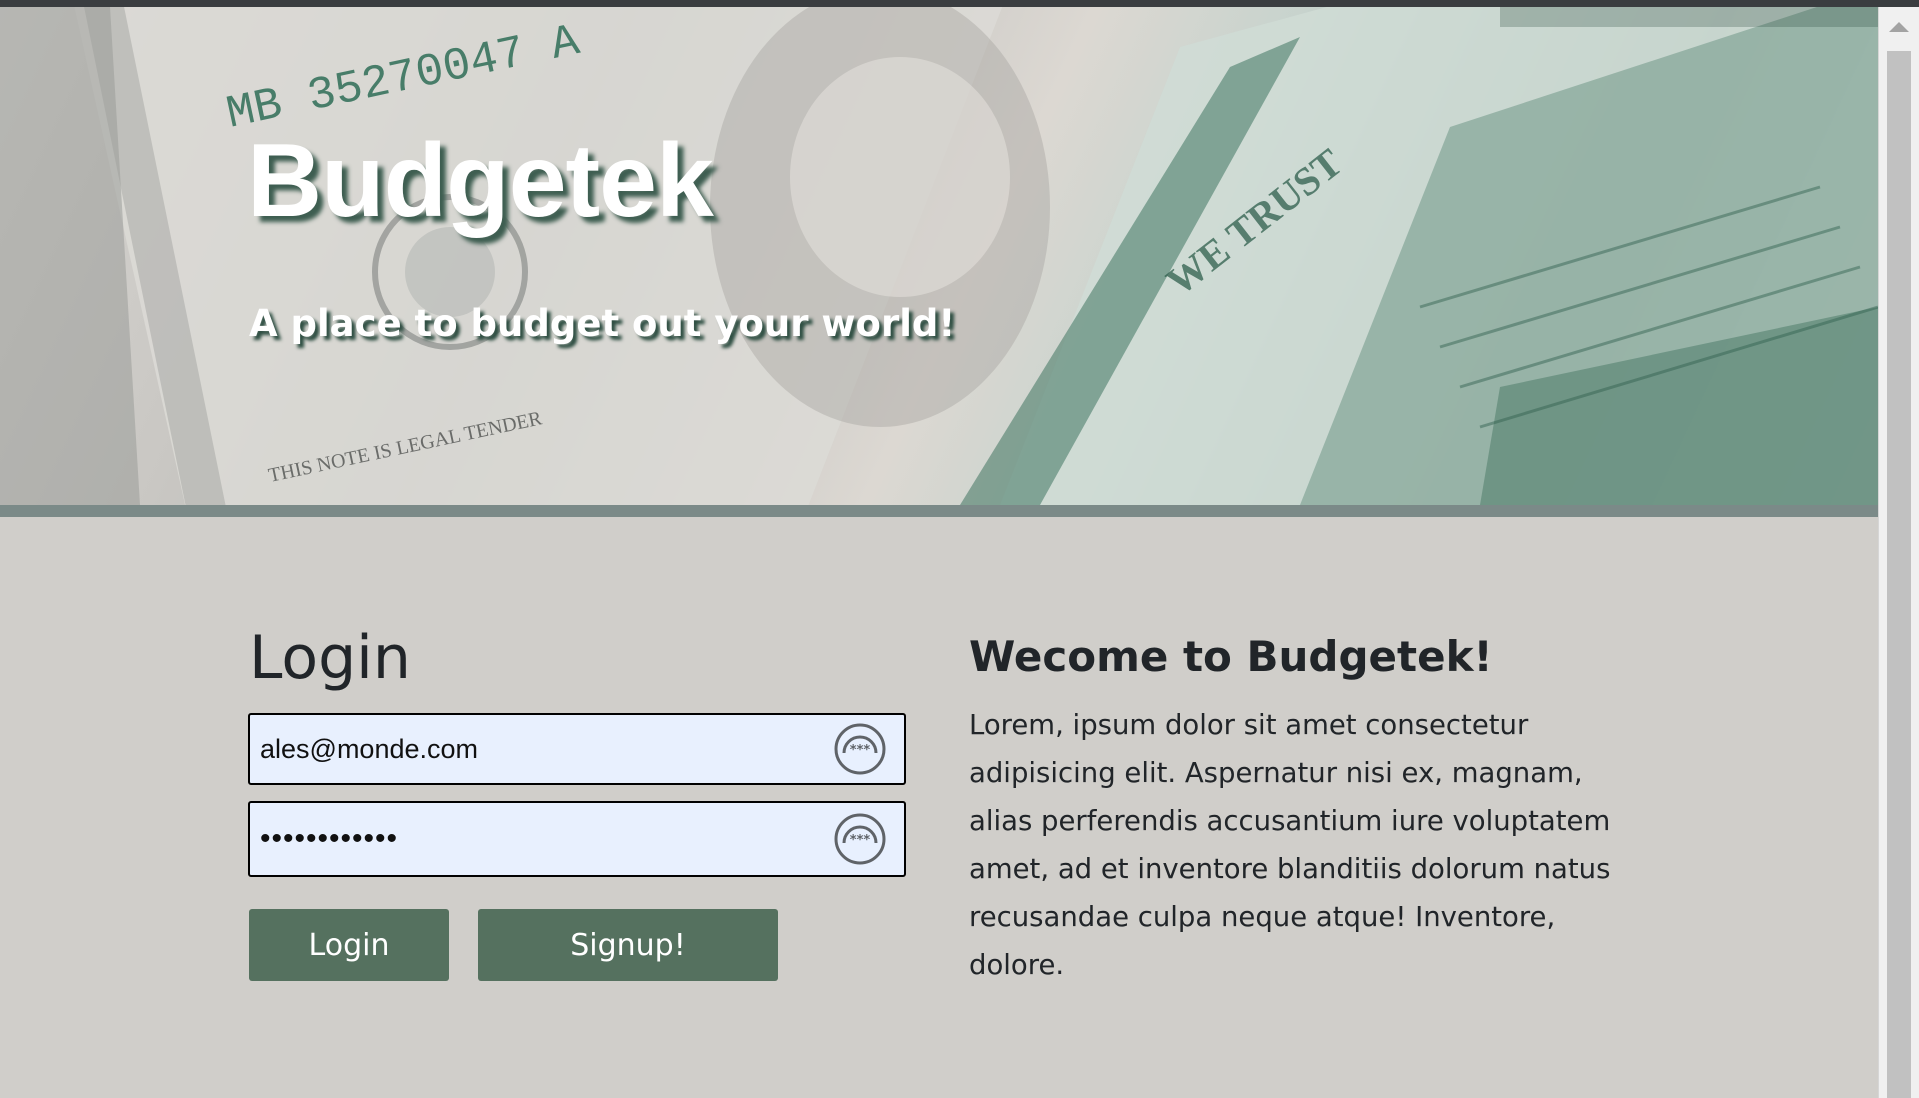  I want to click on site-title: Budgetek, so click(480, 181).